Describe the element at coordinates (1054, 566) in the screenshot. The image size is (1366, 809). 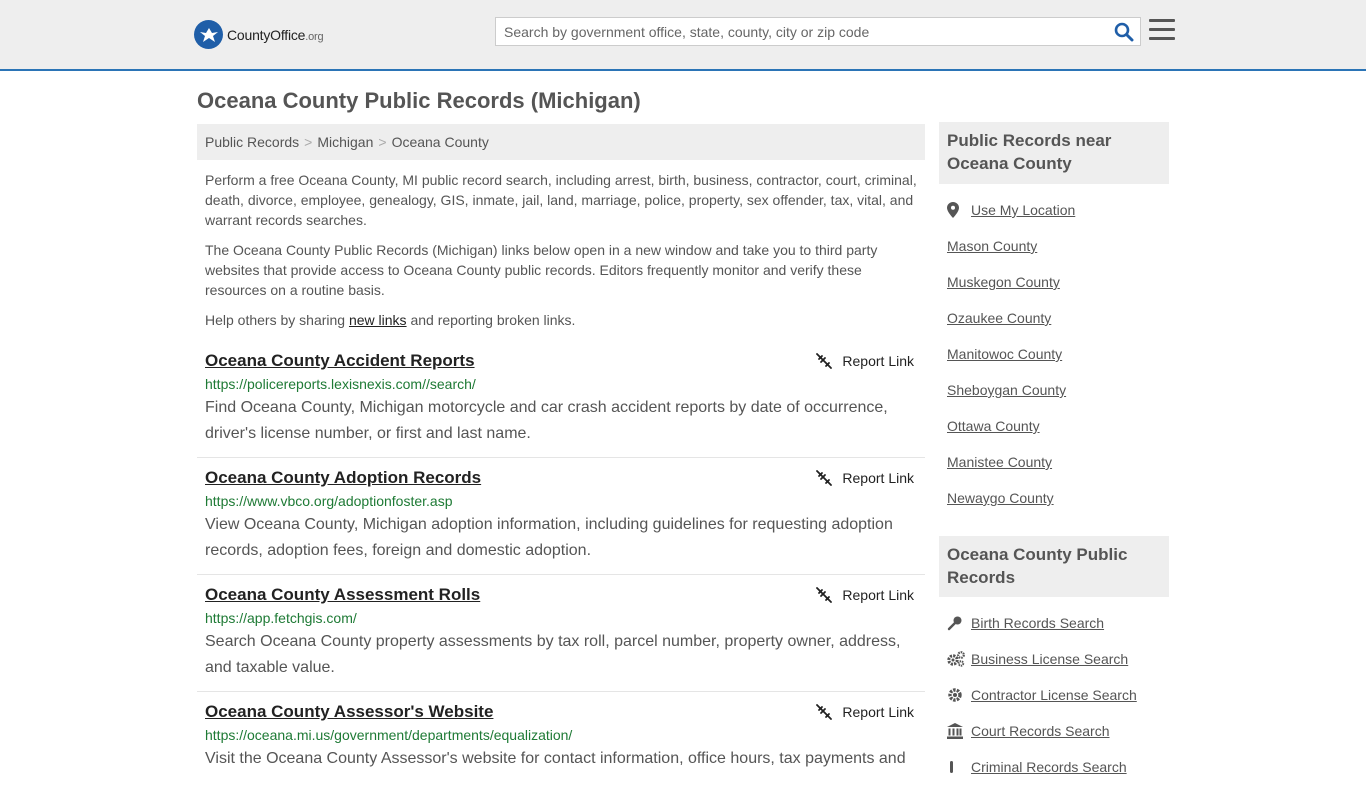
I see `county-records-heading: Oceana County Public Records` at that location.